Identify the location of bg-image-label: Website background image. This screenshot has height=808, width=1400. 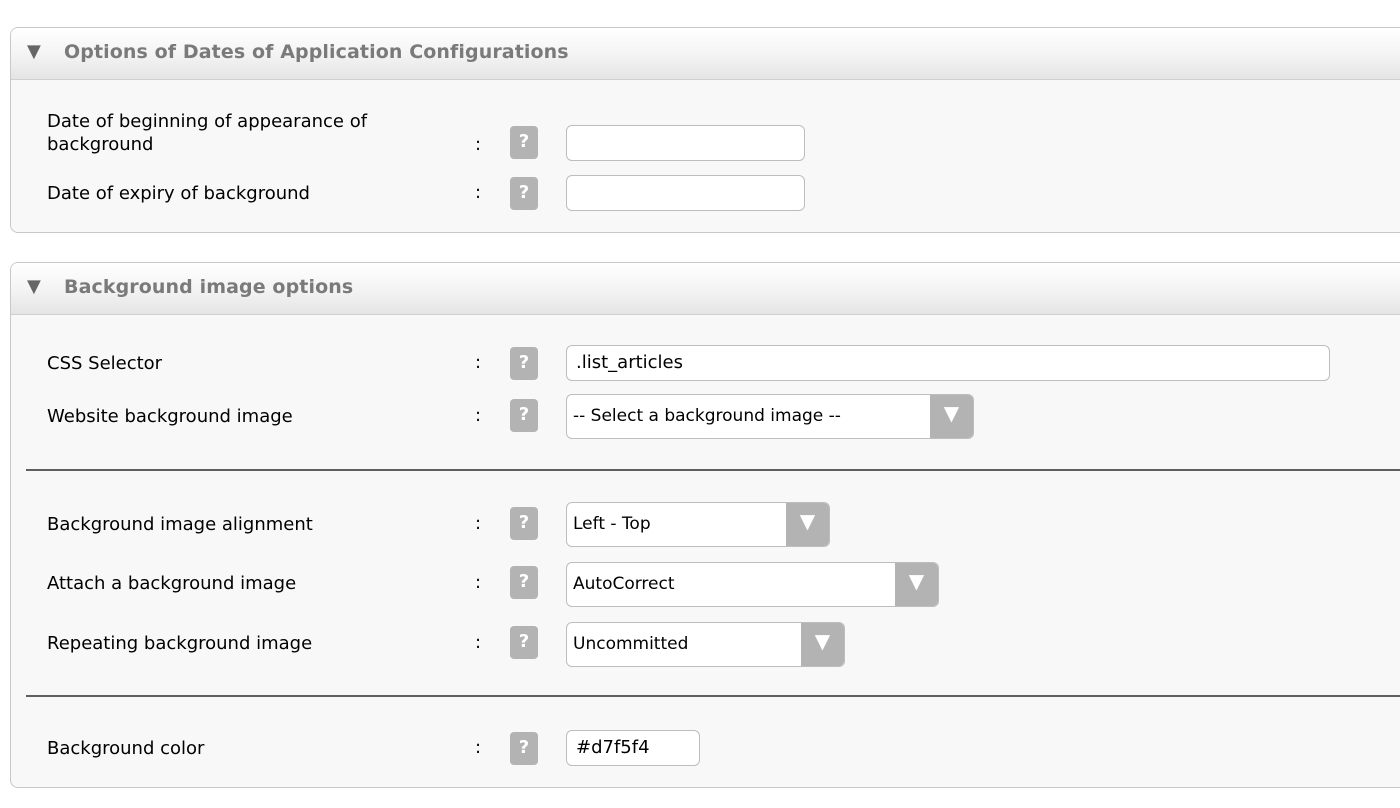
(170, 416).